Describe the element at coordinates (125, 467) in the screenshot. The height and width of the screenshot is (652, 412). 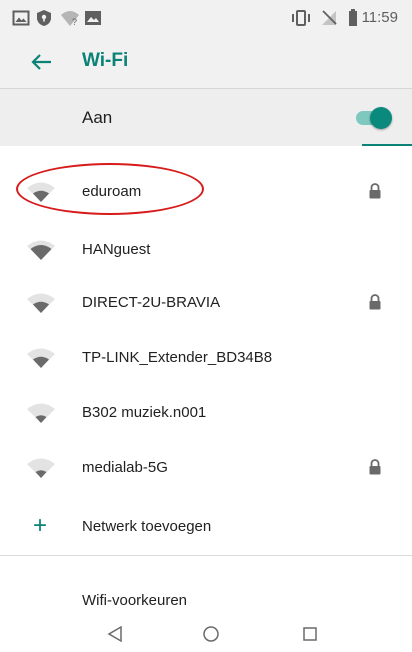
I see `network-ssid: medialab-5G` at that location.